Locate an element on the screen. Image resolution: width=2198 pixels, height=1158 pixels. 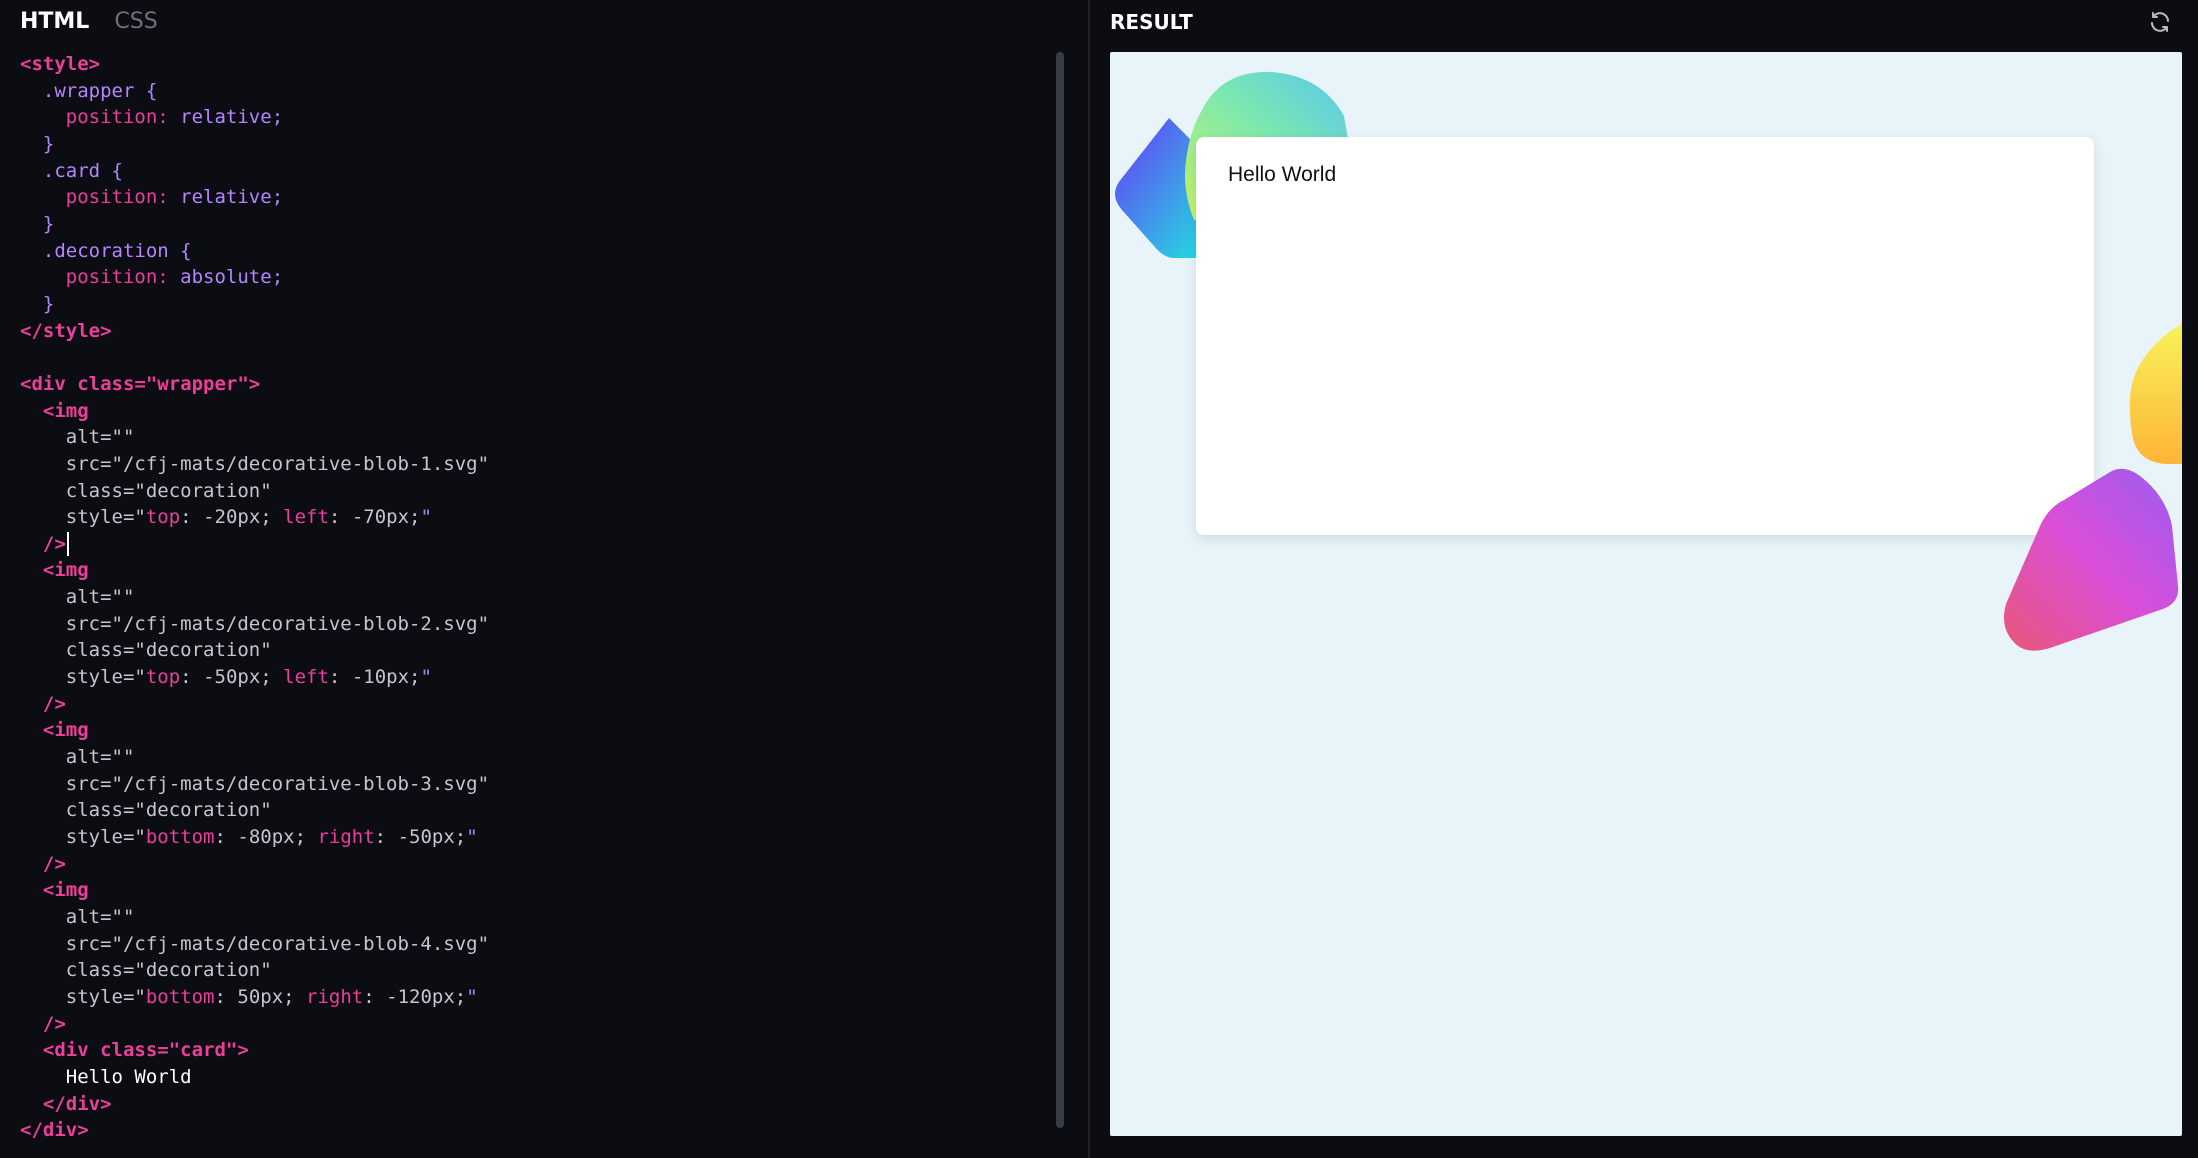
code-token: <style> is located at coordinates (60, 64).